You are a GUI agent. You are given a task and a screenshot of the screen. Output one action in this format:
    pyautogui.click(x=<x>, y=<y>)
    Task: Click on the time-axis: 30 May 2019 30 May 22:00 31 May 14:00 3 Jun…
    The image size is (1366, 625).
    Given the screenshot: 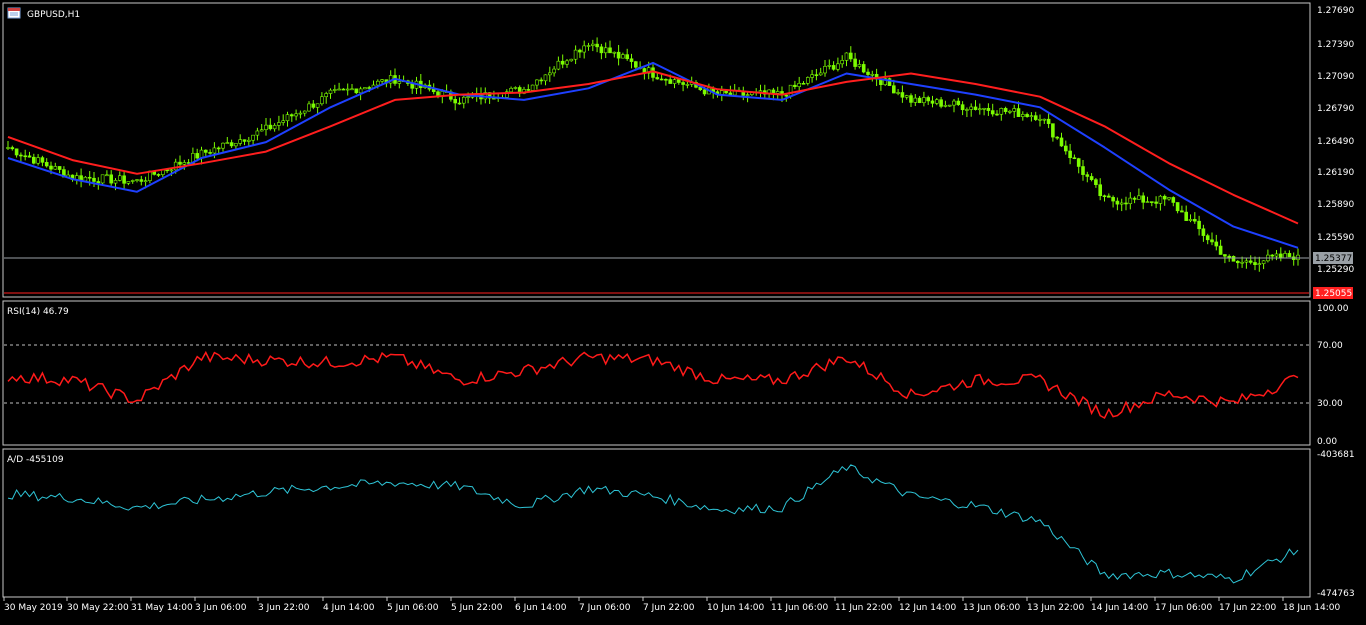 What is the action you would take?
    pyautogui.click(x=671, y=605)
    